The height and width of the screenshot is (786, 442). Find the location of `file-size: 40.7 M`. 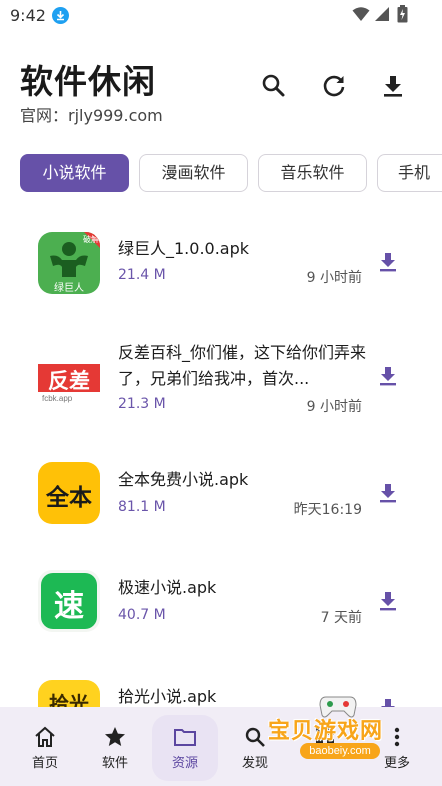

file-size: 40.7 M is located at coordinates (142, 615).